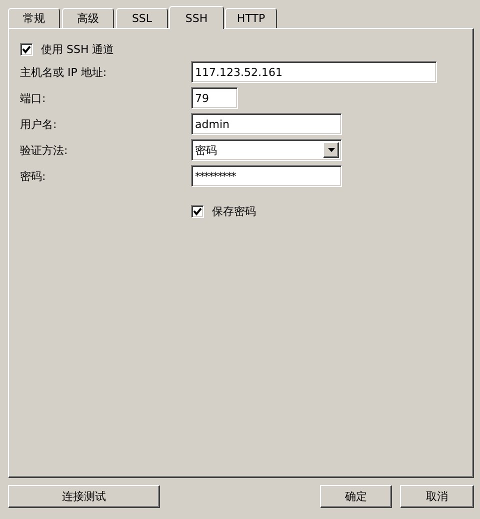 This screenshot has width=480, height=519. What do you see at coordinates (44, 150) in the screenshot?
I see `field-label: 验证方法:` at bounding box center [44, 150].